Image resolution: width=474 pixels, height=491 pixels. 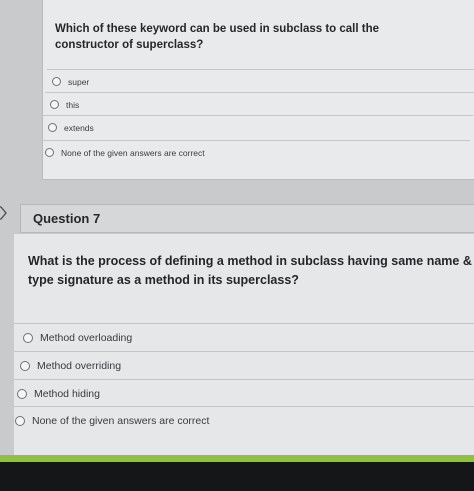 What do you see at coordinates (244, 337) in the screenshot?
I see `q7-option-overloading: Method overloading` at bounding box center [244, 337].